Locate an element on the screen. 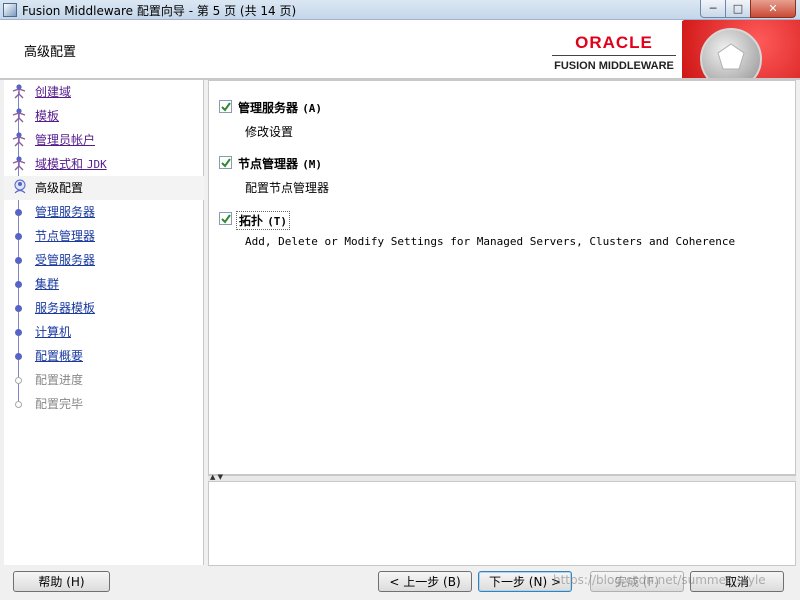 The image size is (800, 600). nav-step-text: 管理员帐户 is located at coordinates (65, 140).